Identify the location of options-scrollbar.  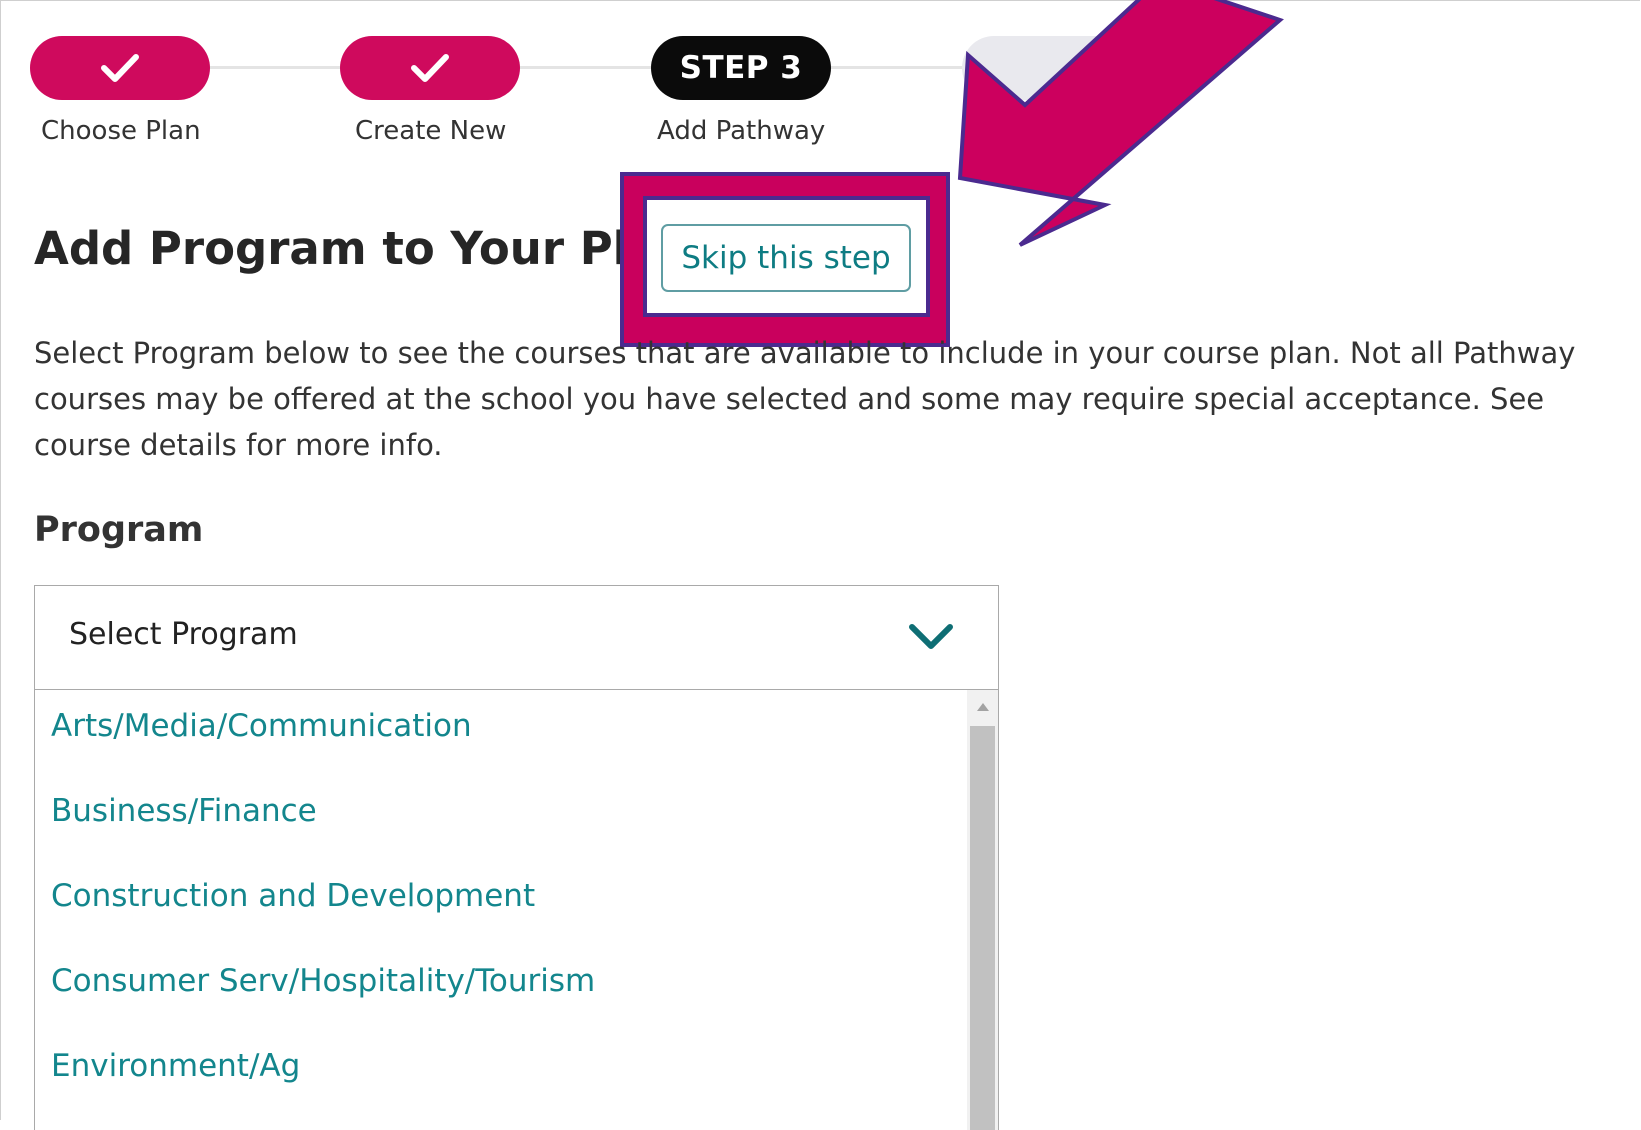
(982, 910).